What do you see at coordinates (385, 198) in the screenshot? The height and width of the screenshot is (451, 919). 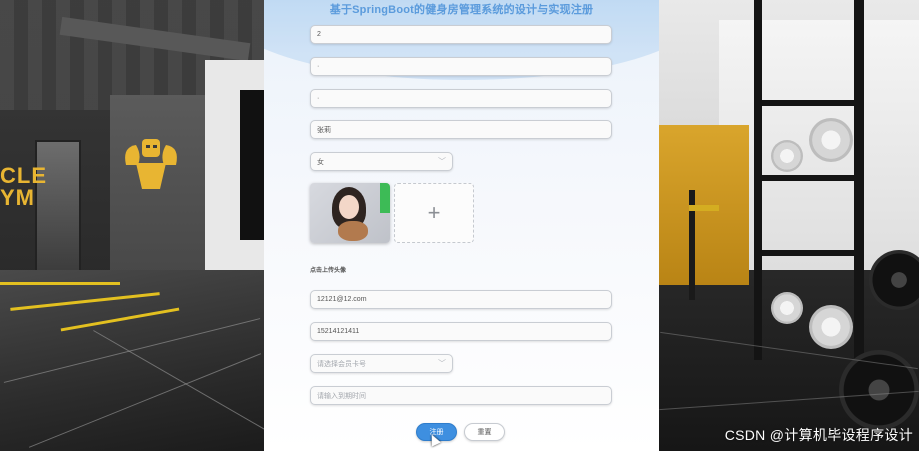 I see `photo-background` at bounding box center [385, 198].